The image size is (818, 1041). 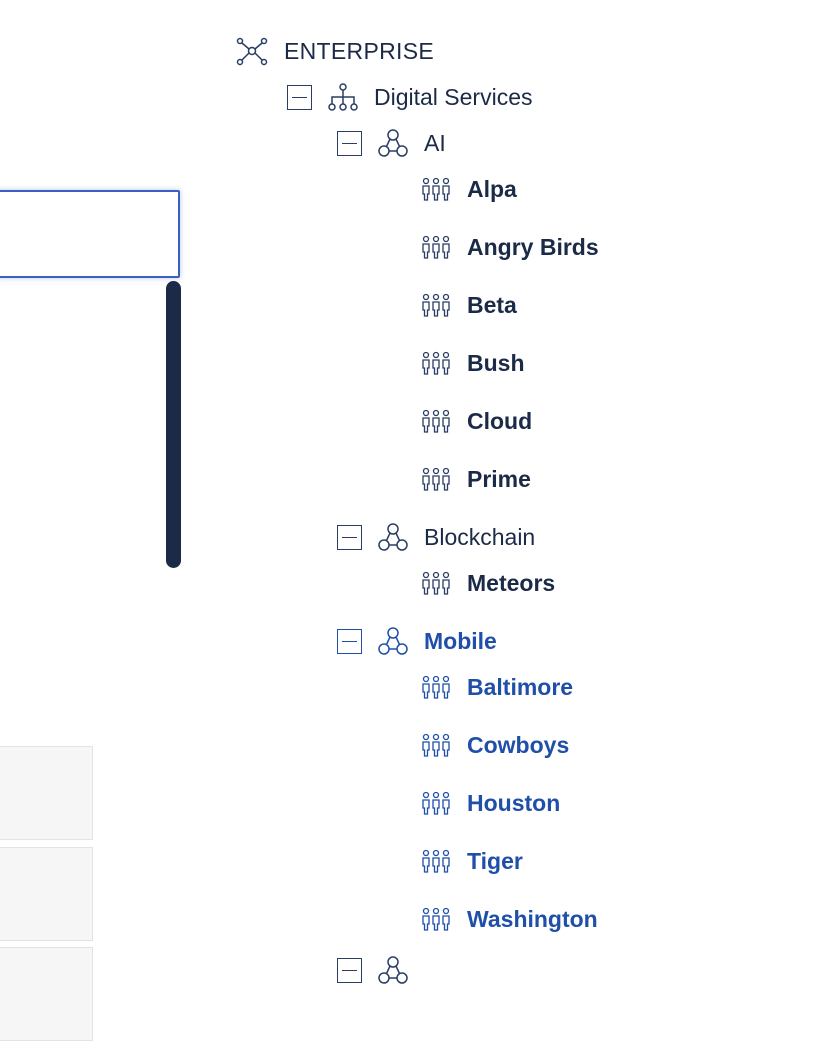 I want to click on tree-node-label: Washington, so click(x=532, y=919).